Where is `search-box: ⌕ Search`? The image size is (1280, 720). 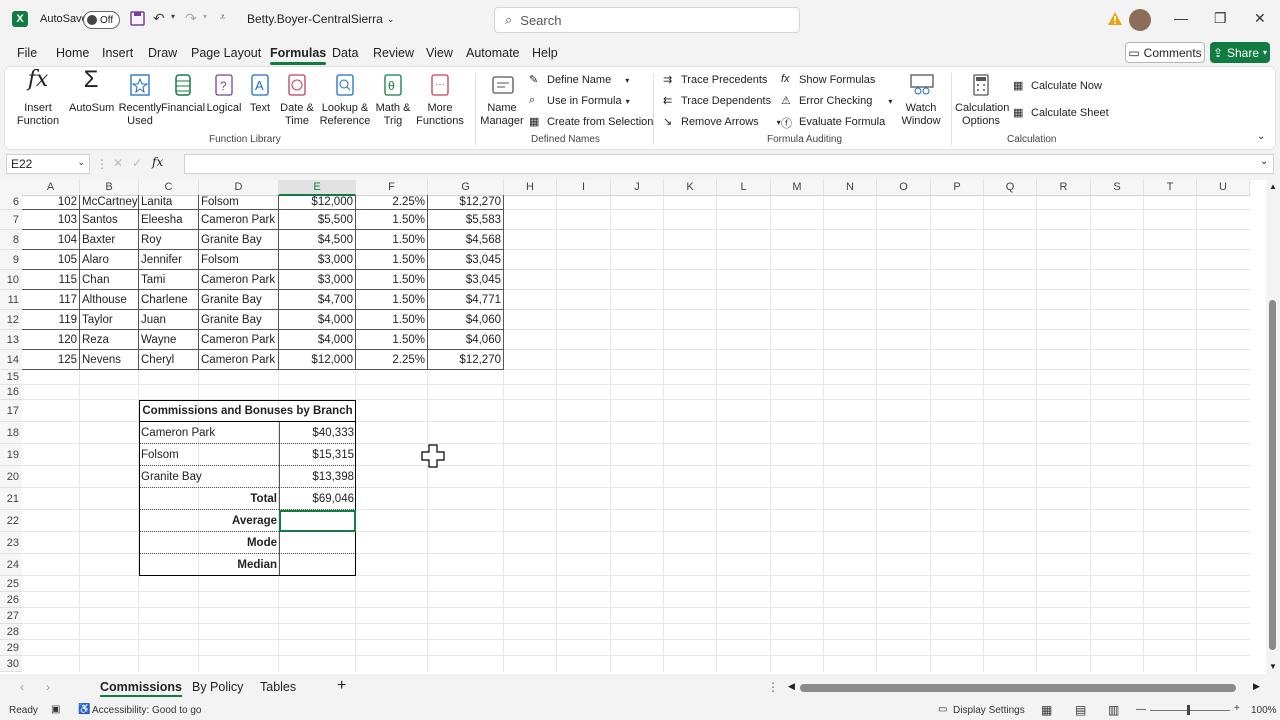 search-box: ⌕ Search is located at coordinates (647, 20).